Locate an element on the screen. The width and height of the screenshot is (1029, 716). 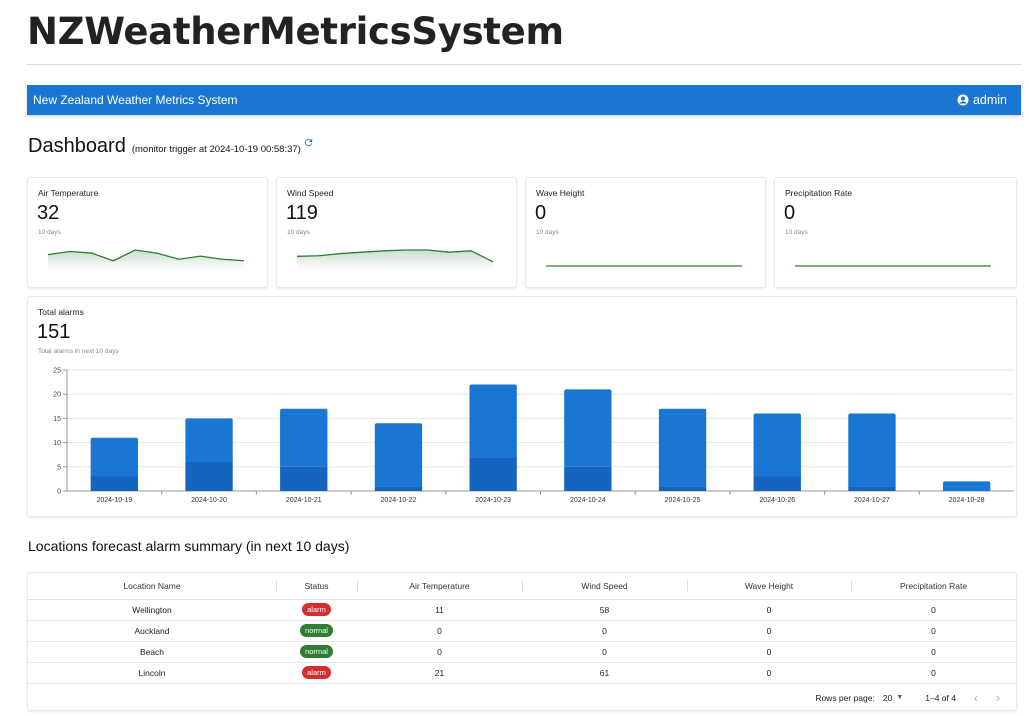
metric-name: Air Temperature is located at coordinates (68, 193).